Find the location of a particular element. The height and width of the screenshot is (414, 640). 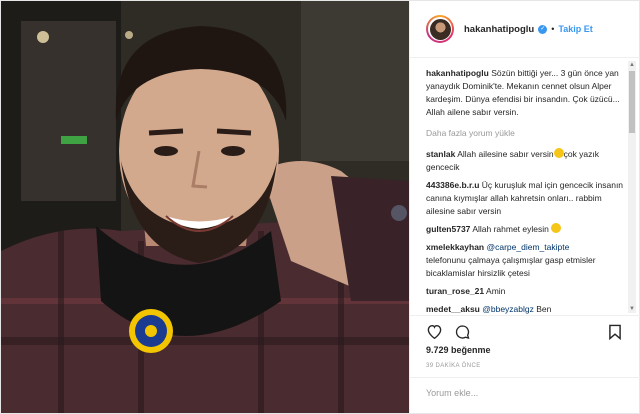

avatar-image is located at coordinates (440, 29).